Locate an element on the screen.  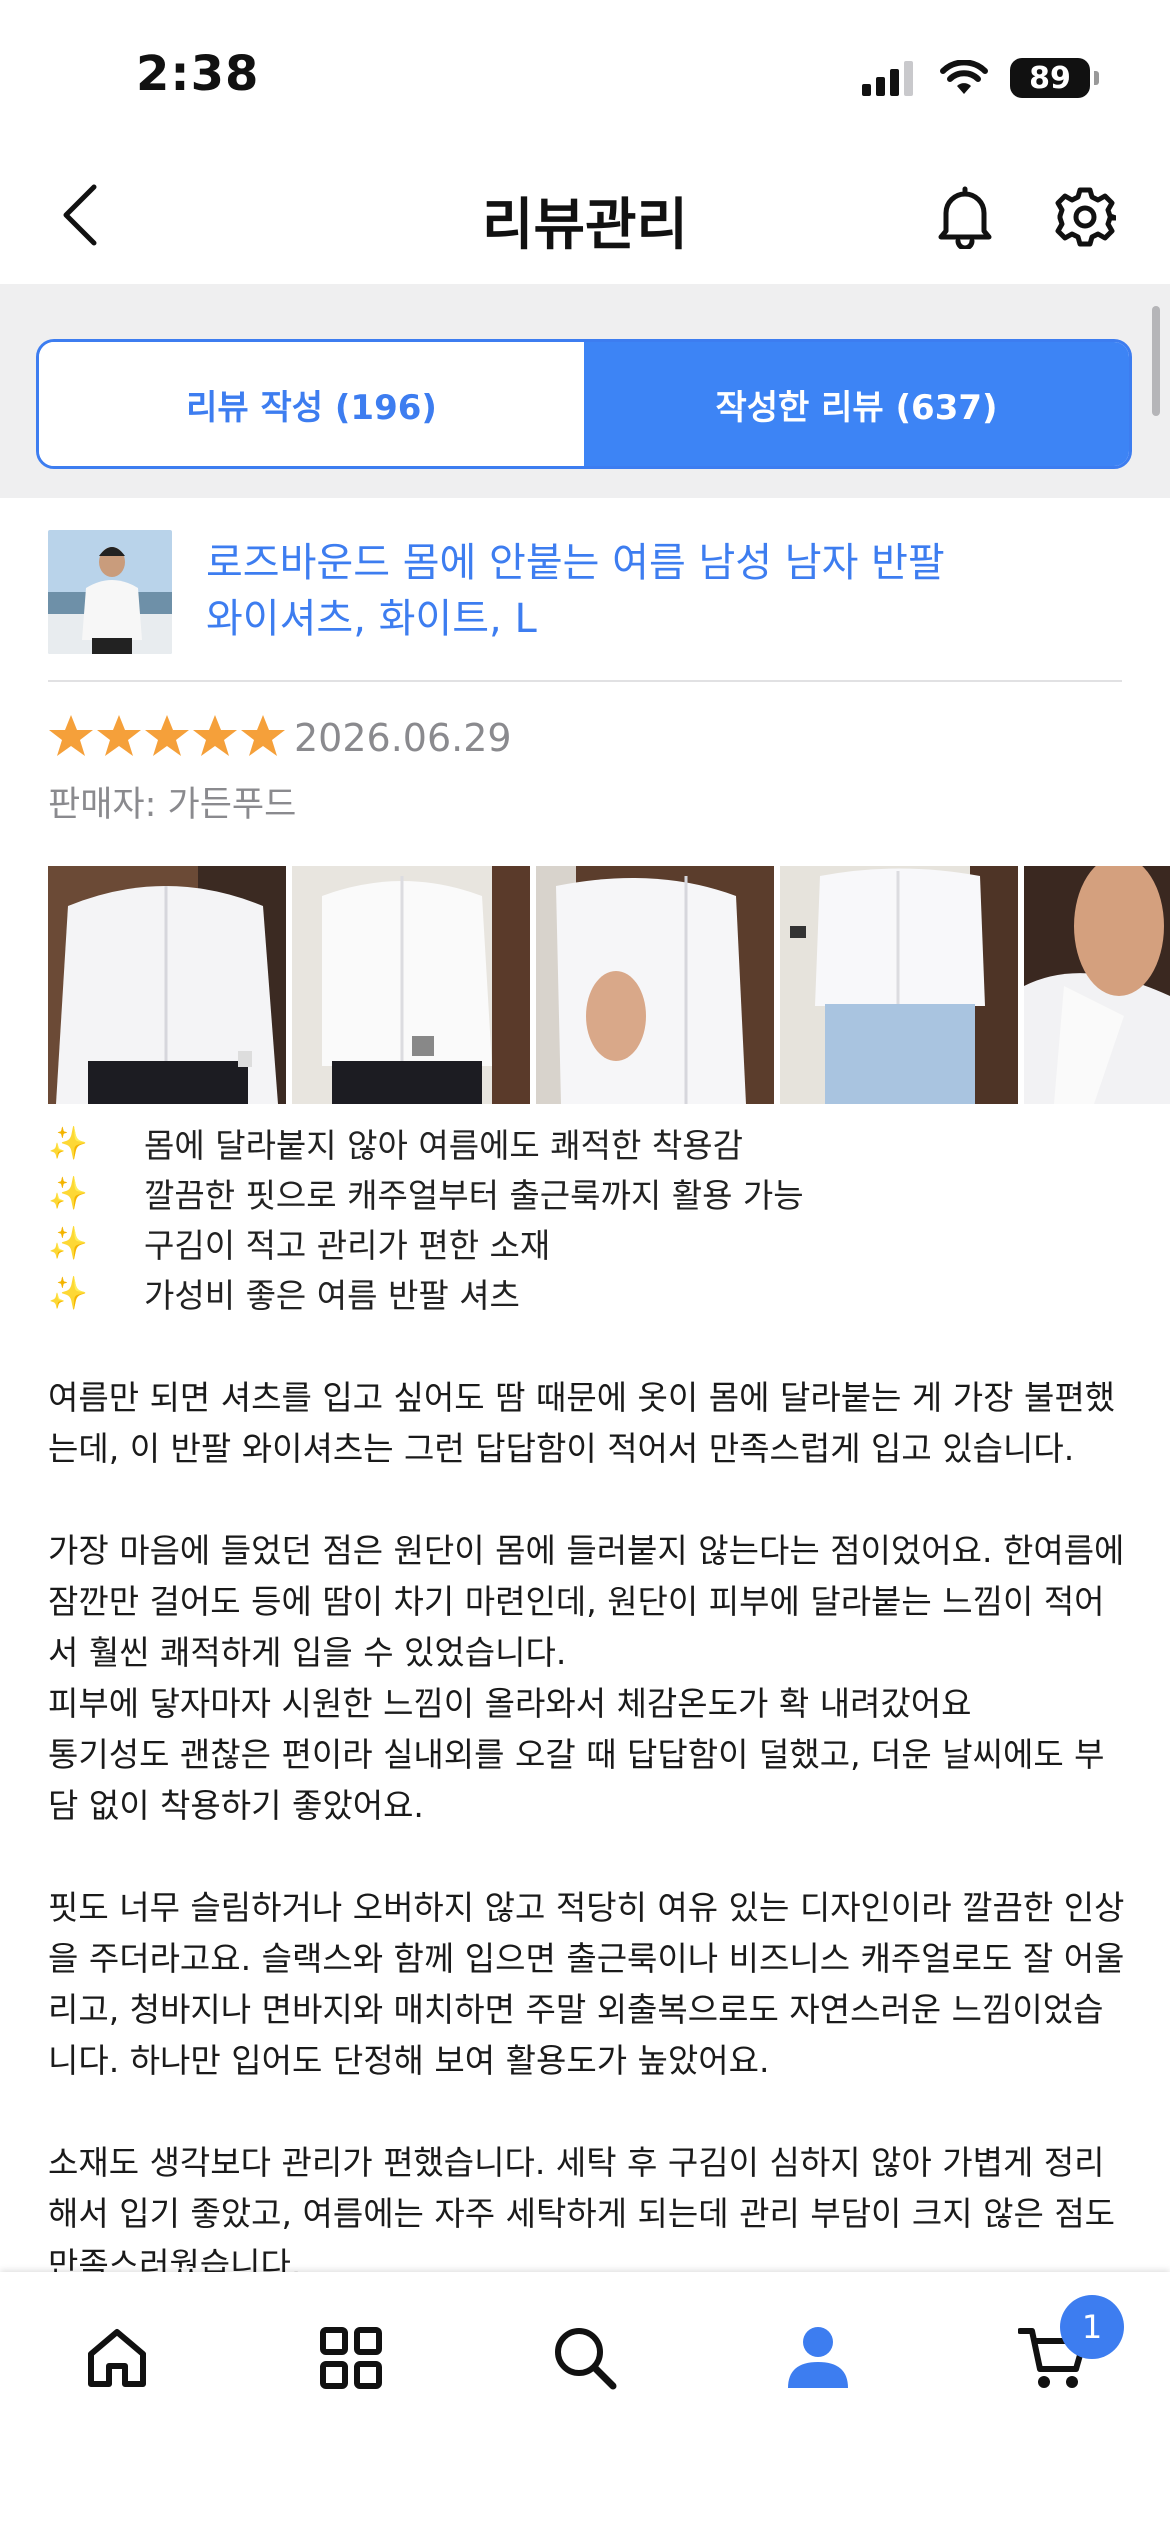
nav-home is located at coordinates (117, 2358).